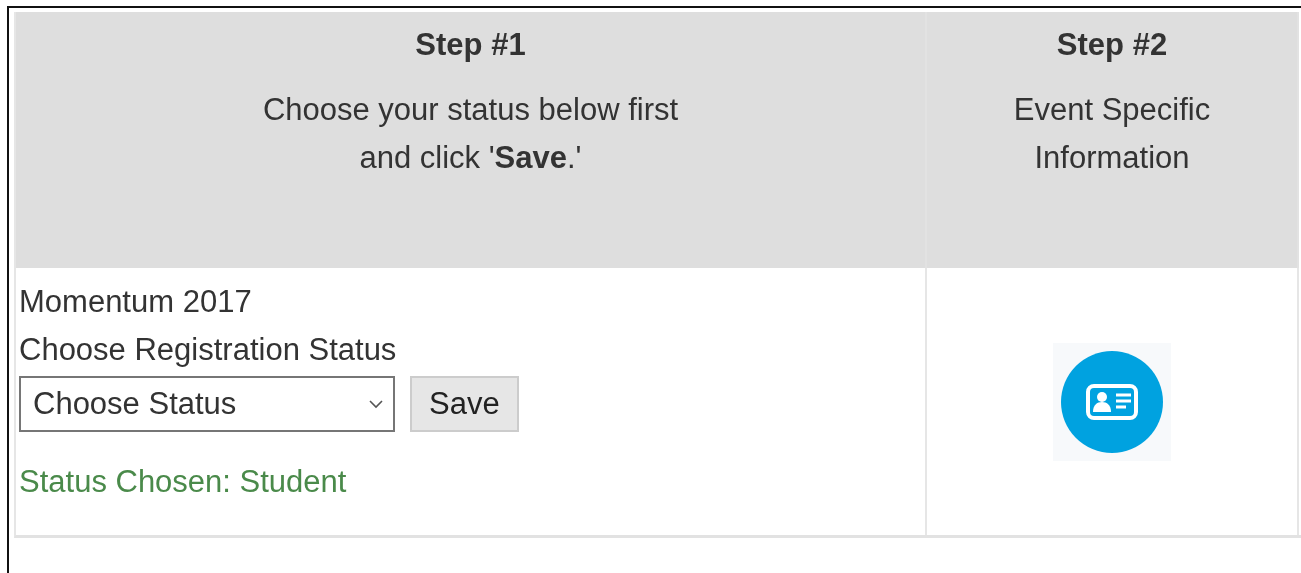 This screenshot has width=1301, height=573. I want to click on save-button: Save, so click(464, 404).